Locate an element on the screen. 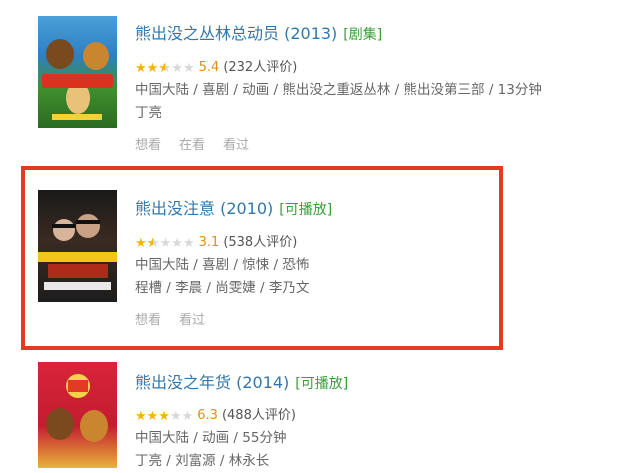 The image size is (640, 473). want-to-watch-button: 想看 is located at coordinates (148, 145).